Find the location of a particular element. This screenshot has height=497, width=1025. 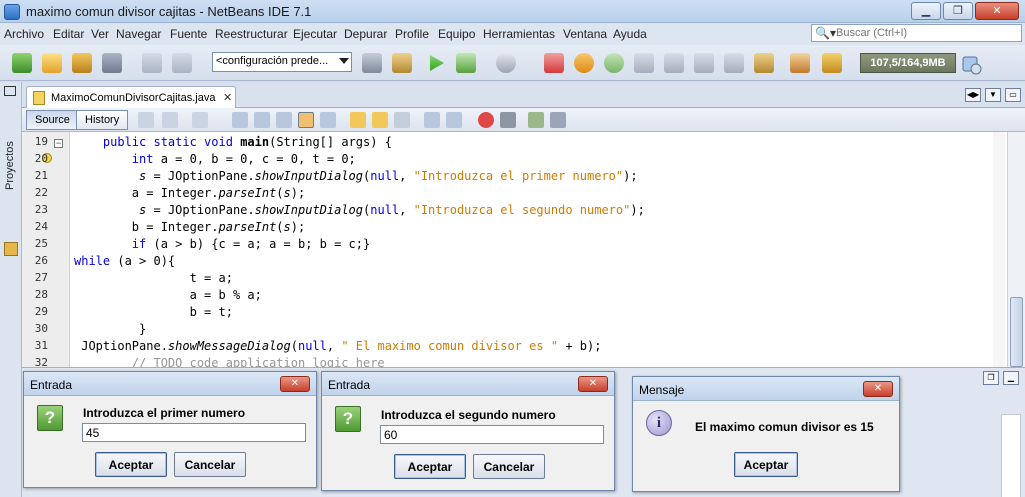

menu-reestructurar: Reestructurar is located at coordinates (251, 34).